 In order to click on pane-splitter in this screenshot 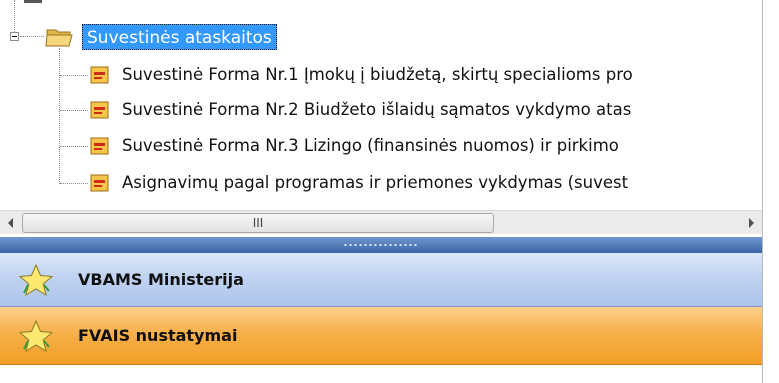, I will do `click(381, 245)`.